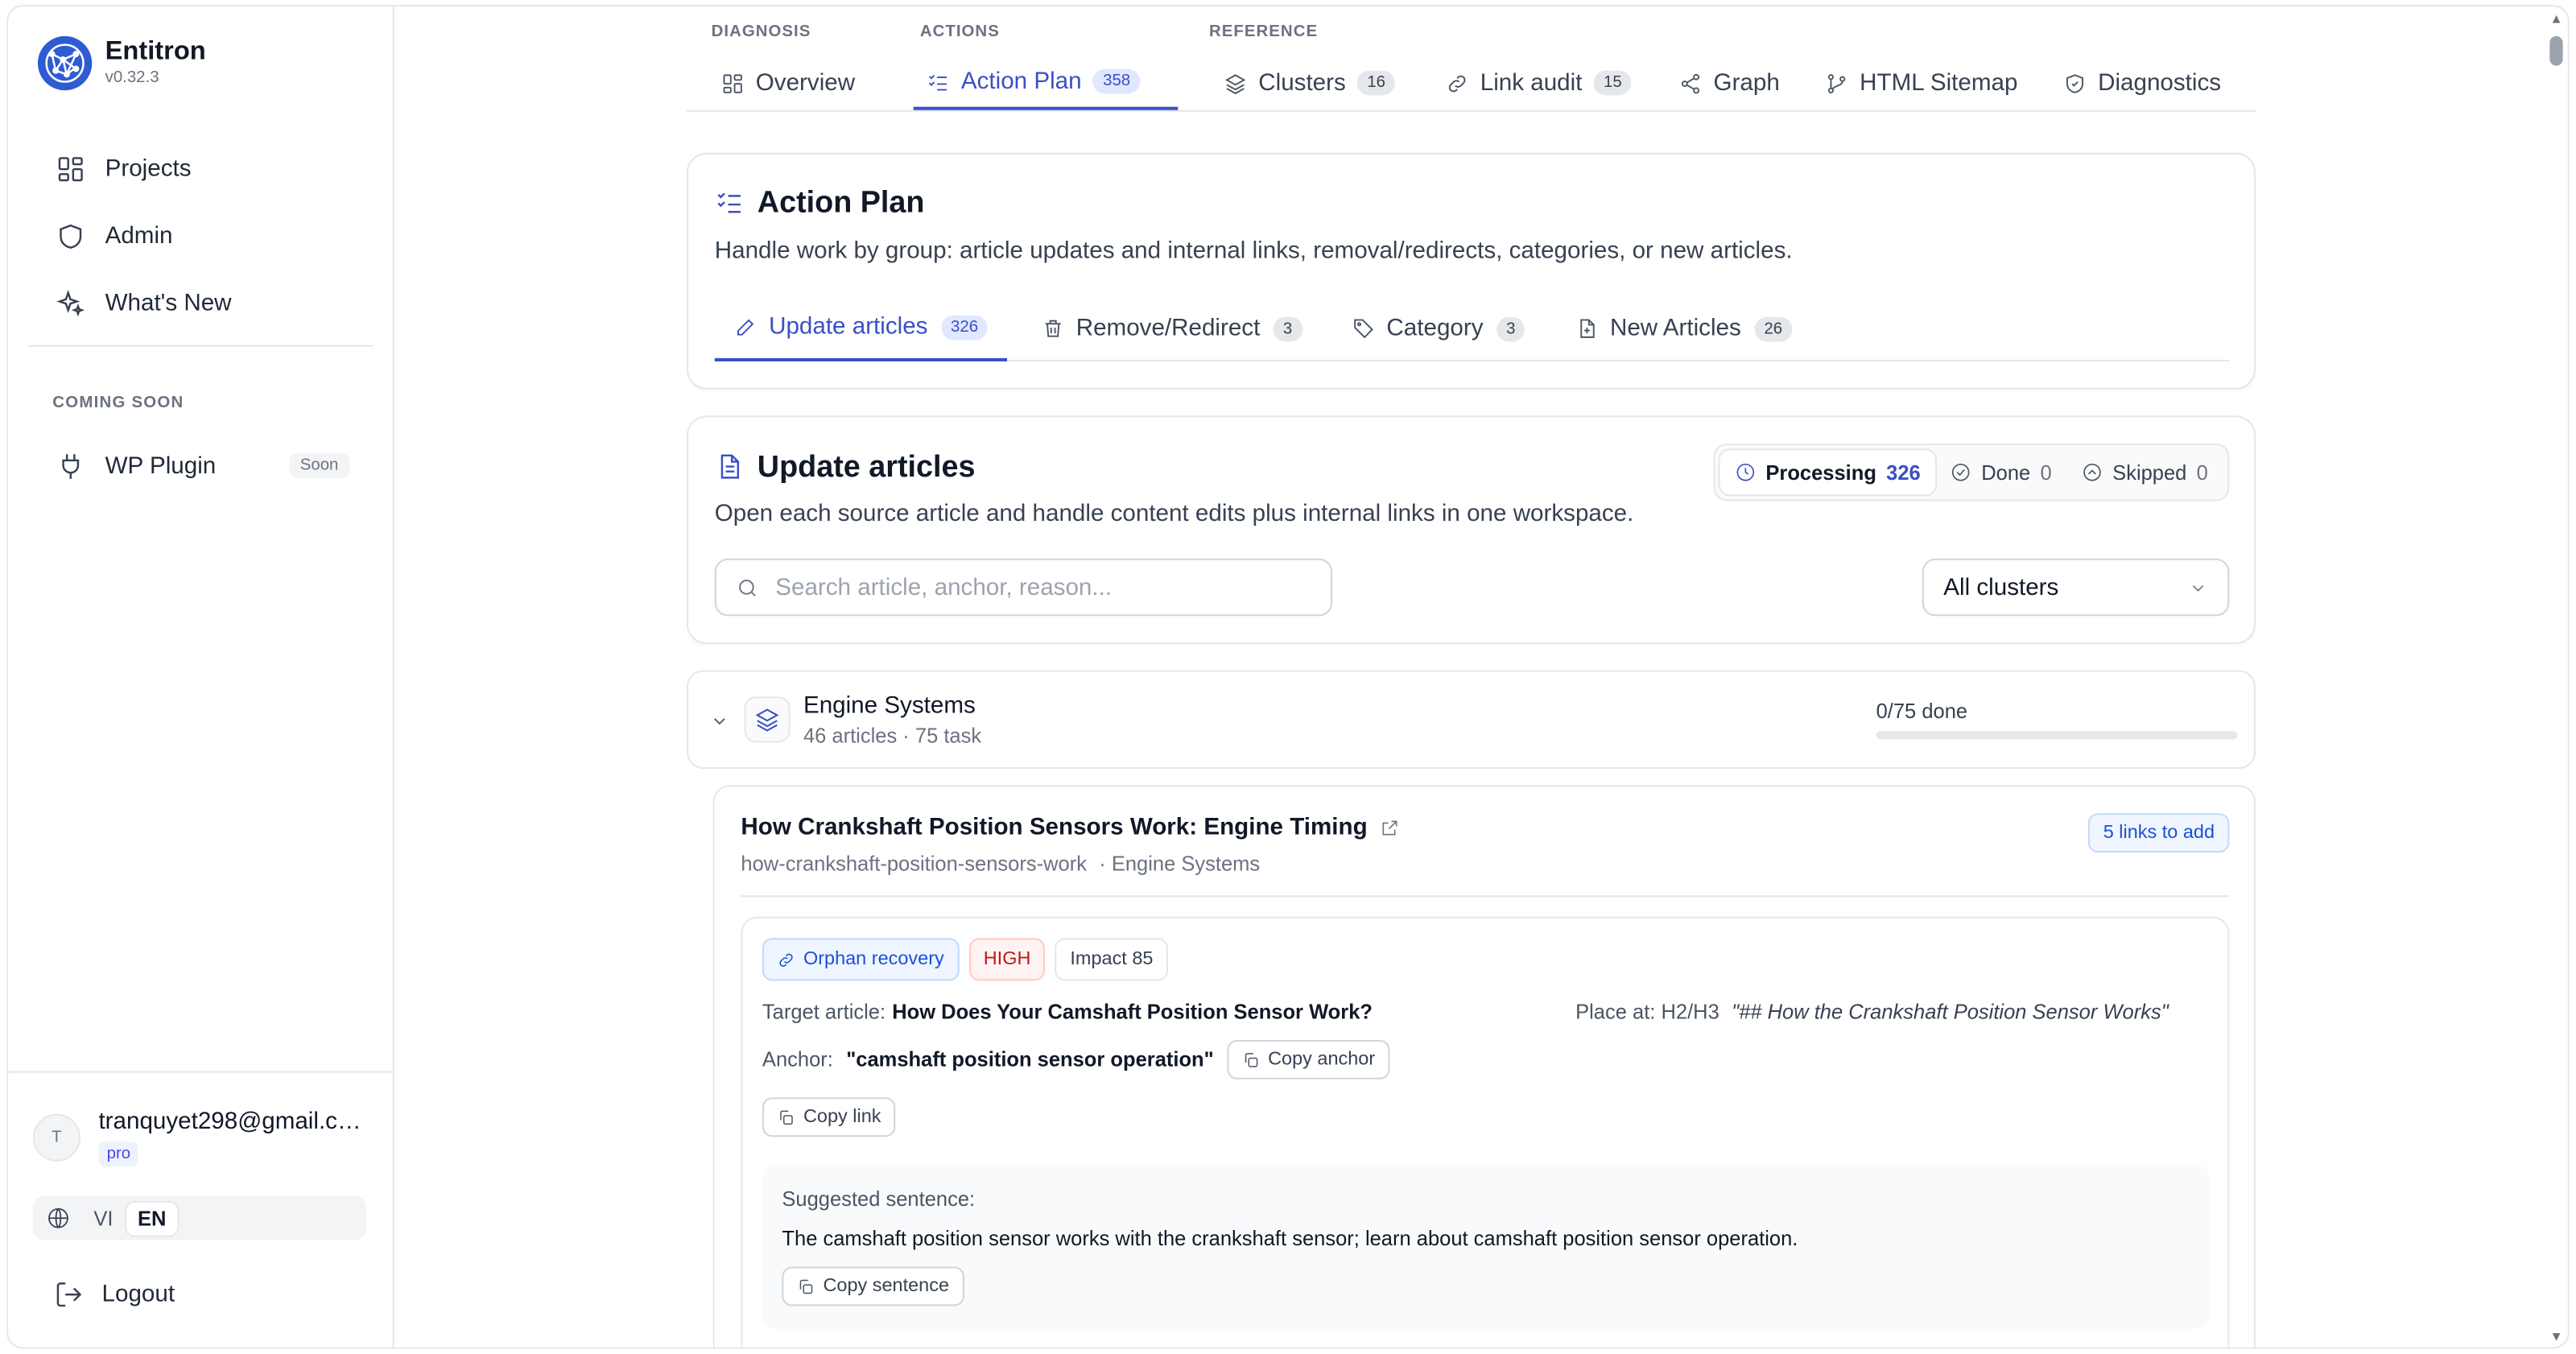 This screenshot has width=2576, height=1354. I want to click on copy-sentence-button: Copy sentence, so click(873, 1286).